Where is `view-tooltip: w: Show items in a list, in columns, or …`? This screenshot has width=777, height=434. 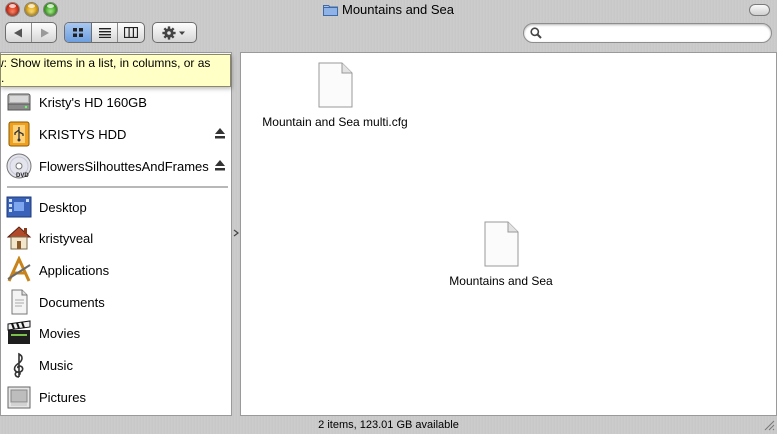 view-tooltip: w: Show items in a list, in columns, or … is located at coordinates (115, 70).